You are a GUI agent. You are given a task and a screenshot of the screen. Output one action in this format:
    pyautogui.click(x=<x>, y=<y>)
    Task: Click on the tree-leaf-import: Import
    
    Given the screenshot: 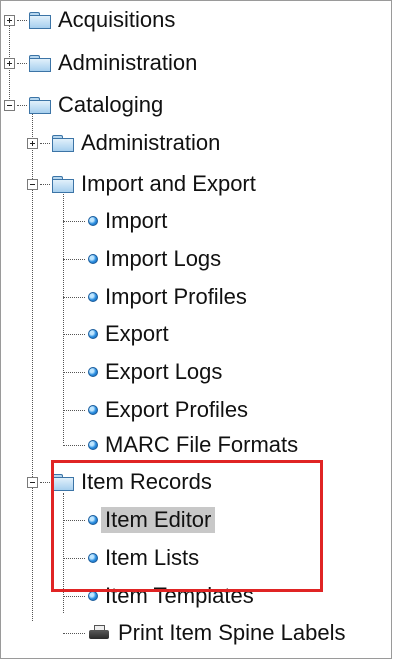 What is the action you would take?
    pyautogui.click(x=117, y=221)
    